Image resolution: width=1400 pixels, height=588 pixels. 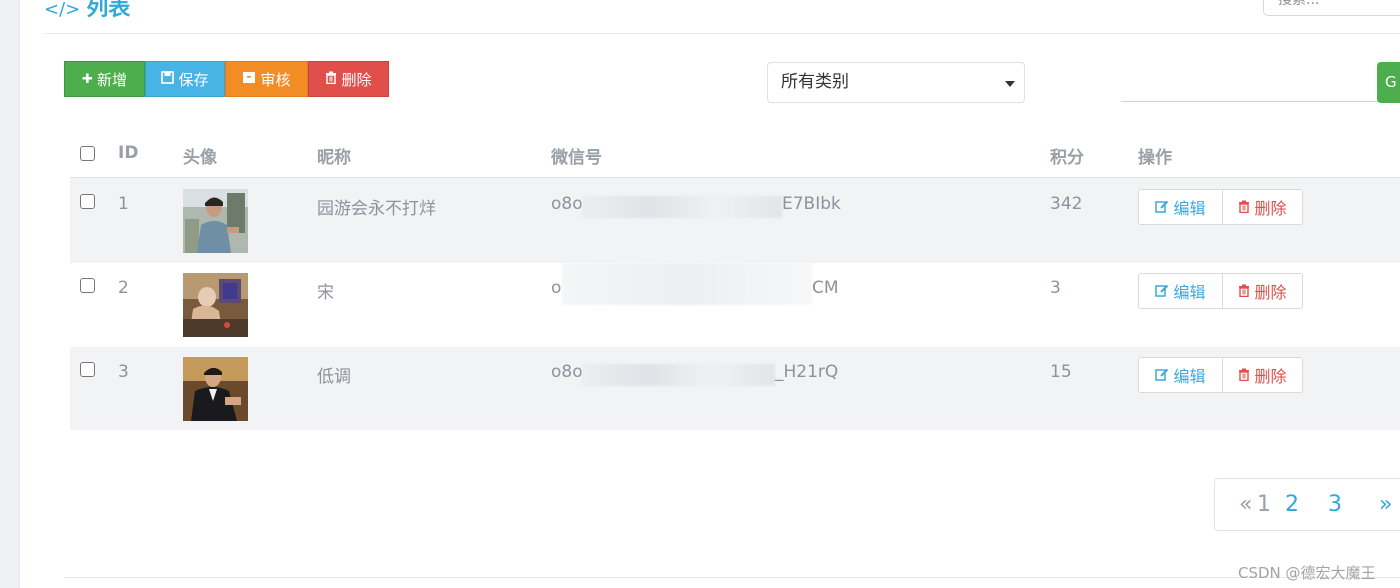 What do you see at coordinates (556, 288) in the screenshot?
I see `row-wechat-prefix: o` at bounding box center [556, 288].